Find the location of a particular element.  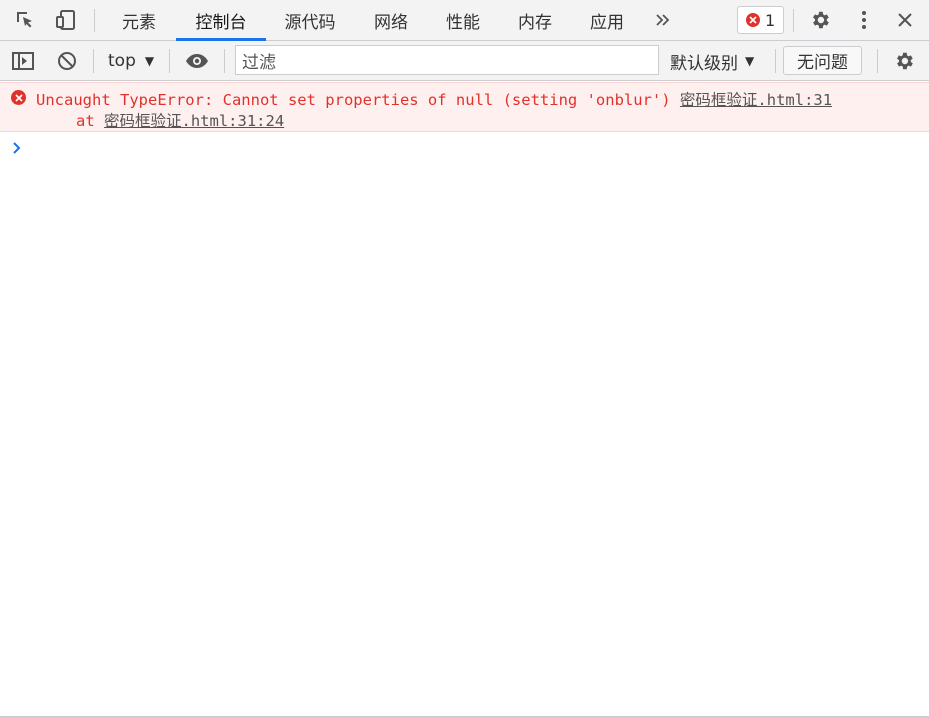

tab-network: 网络 is located at coordinates (391, 20).